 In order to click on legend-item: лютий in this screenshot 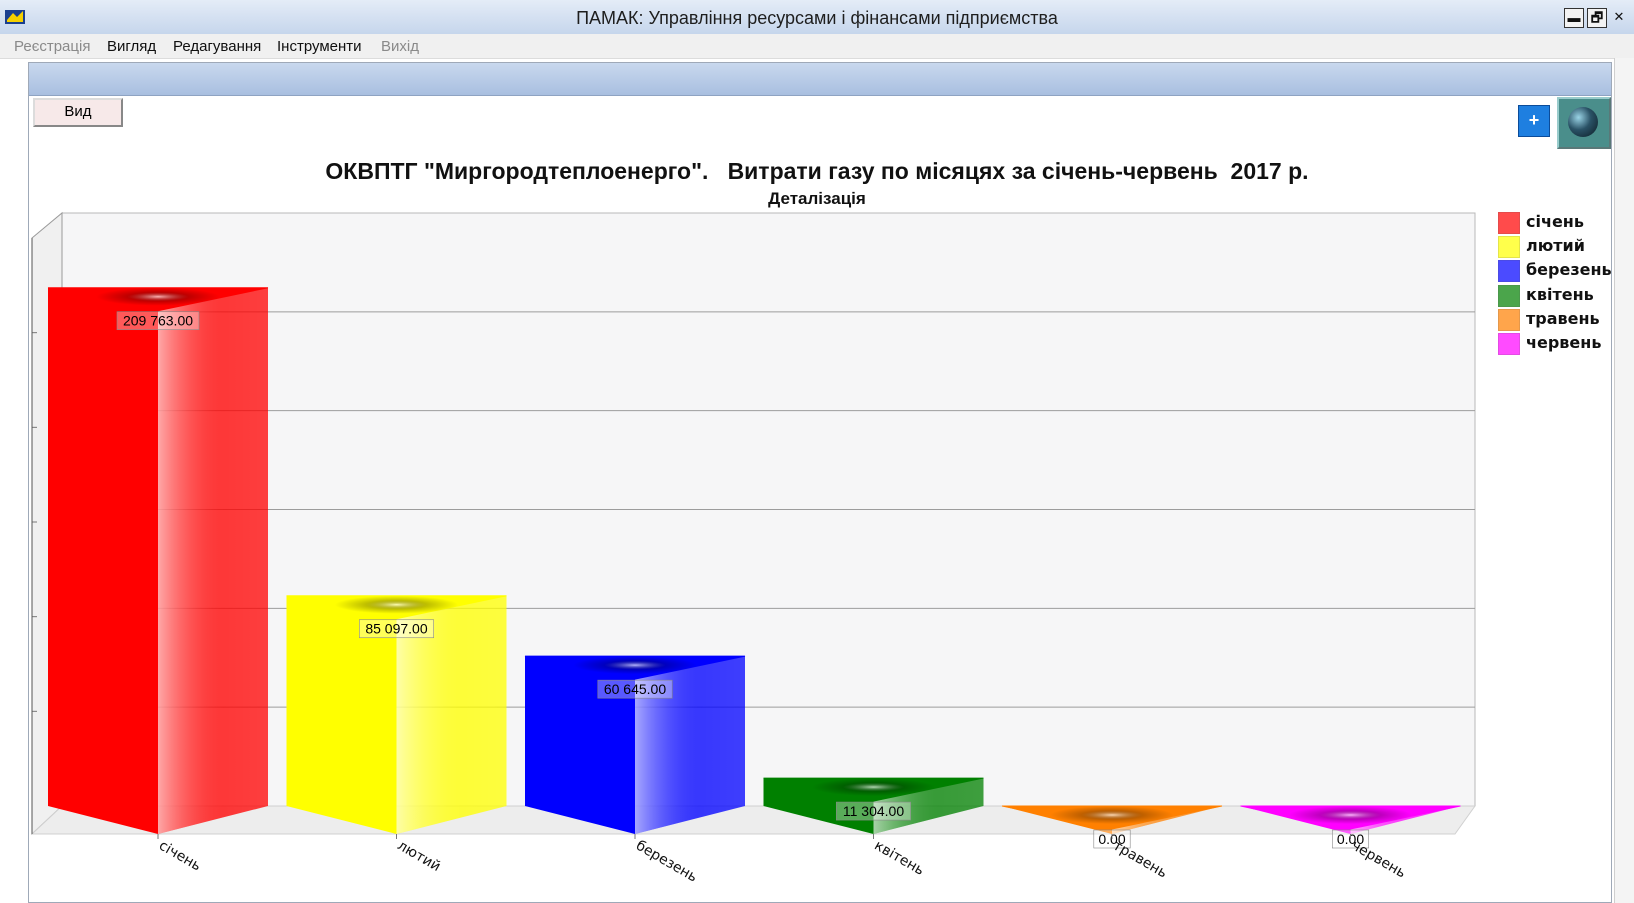, I will do `click(1558, 247)`.